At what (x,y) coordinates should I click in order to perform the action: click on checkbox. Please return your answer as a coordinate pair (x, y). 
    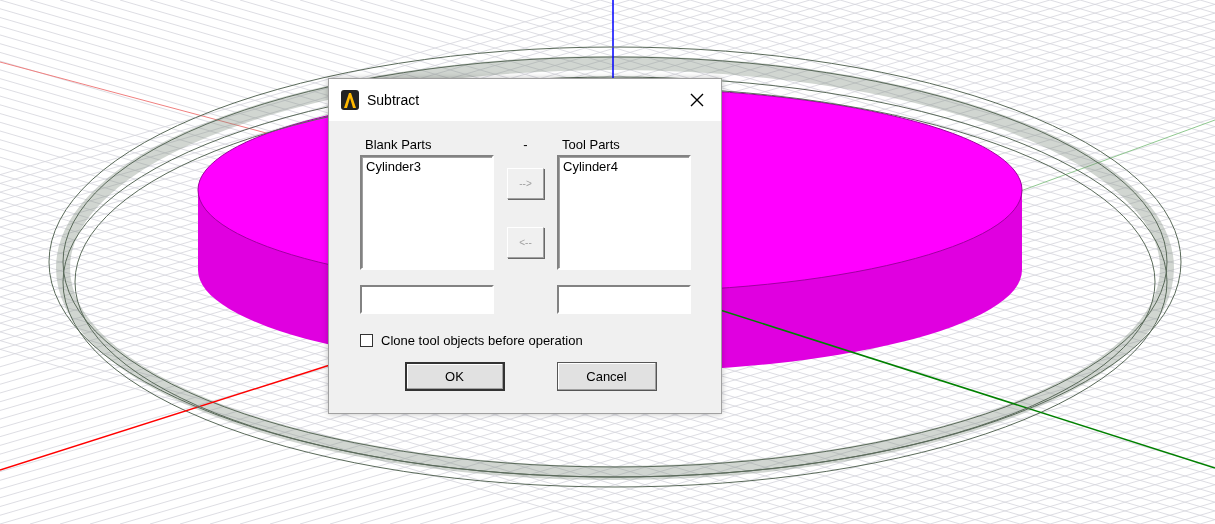
    Looking at the image, I should click on (366, 340).